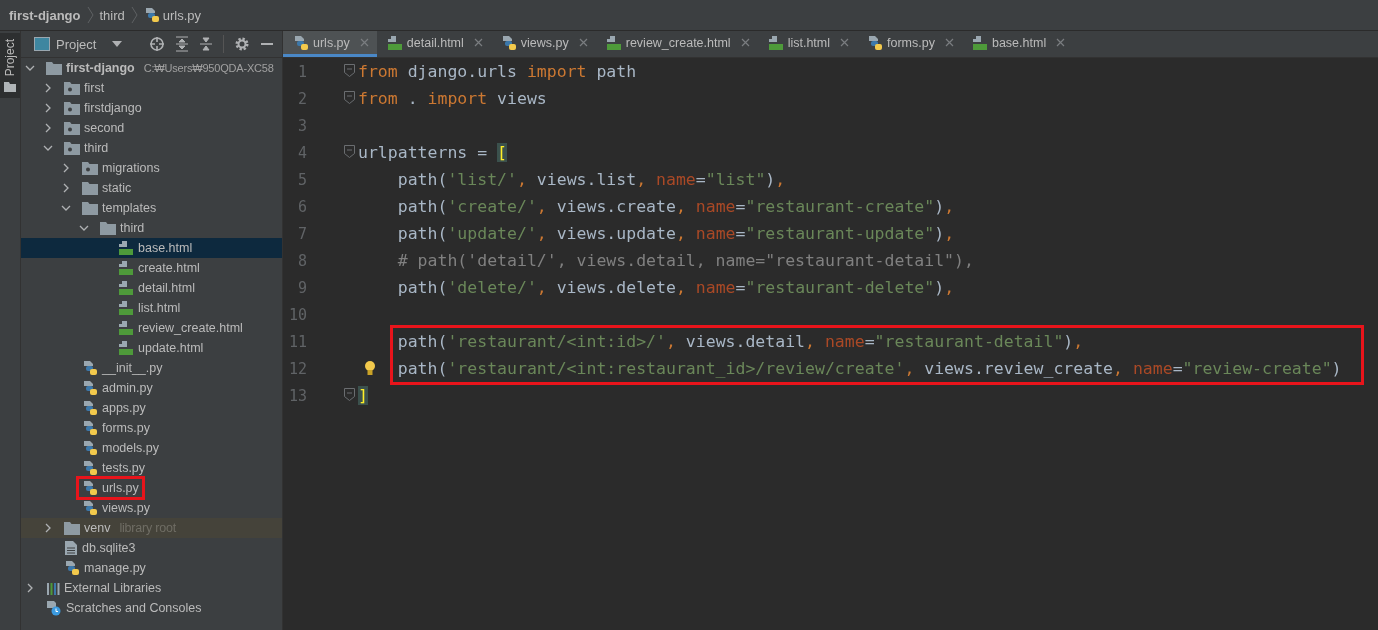 This screenshot has width=1378, height=630. I want to click on tree-item: views.py, so click(151, 508).